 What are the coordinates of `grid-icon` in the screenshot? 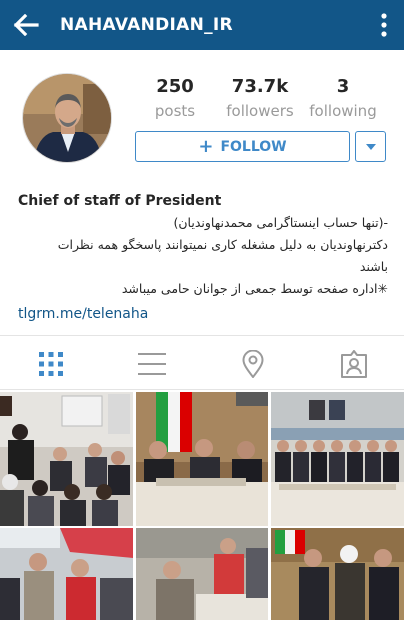 It's located at (50, 363).